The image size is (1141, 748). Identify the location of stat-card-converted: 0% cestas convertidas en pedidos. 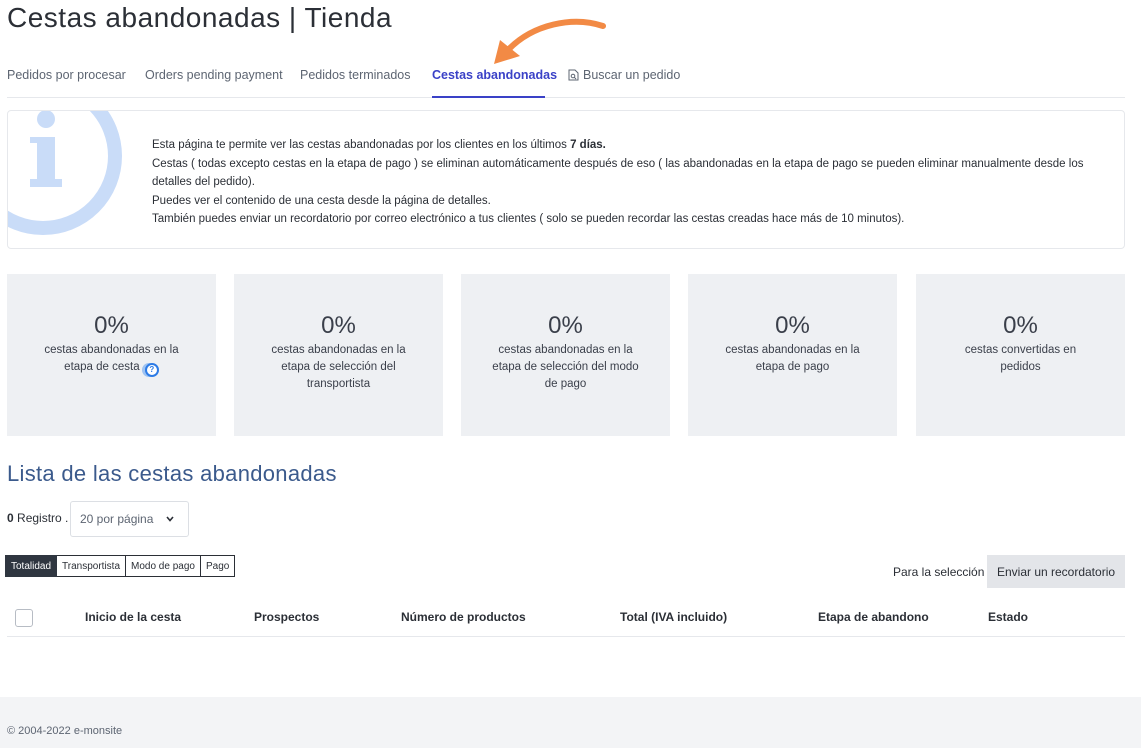
(1020, 355).